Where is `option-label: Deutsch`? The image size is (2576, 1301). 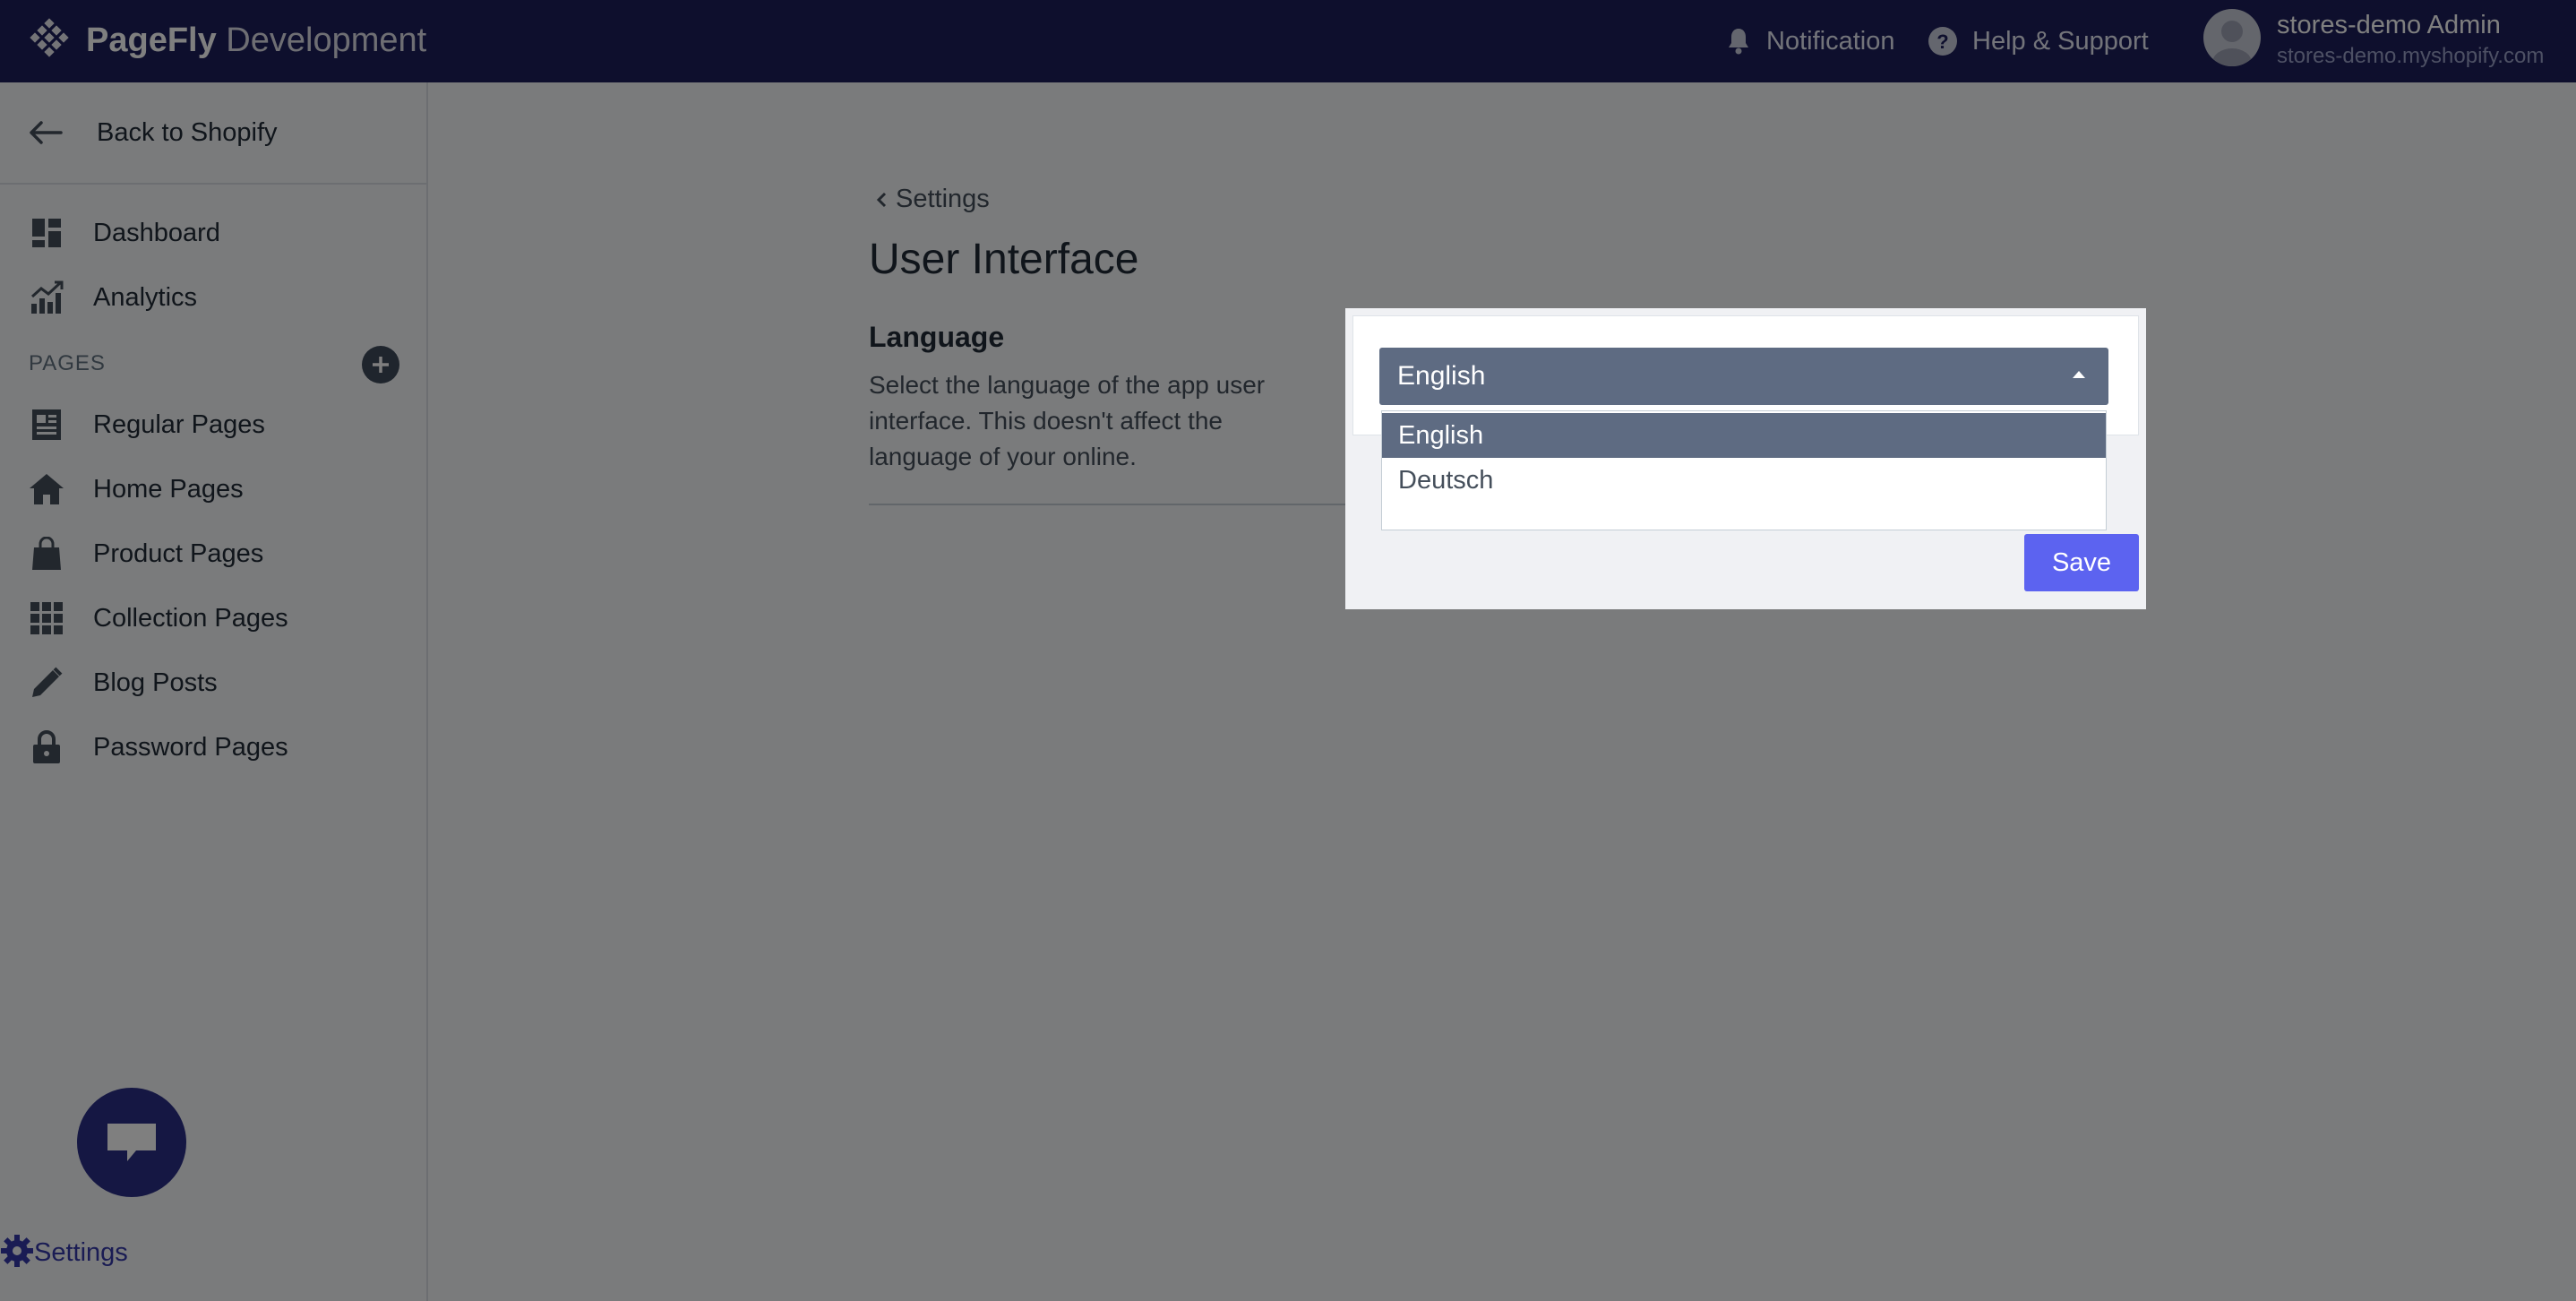 option-label: Deutsch is located at coordinates (1446, 480).